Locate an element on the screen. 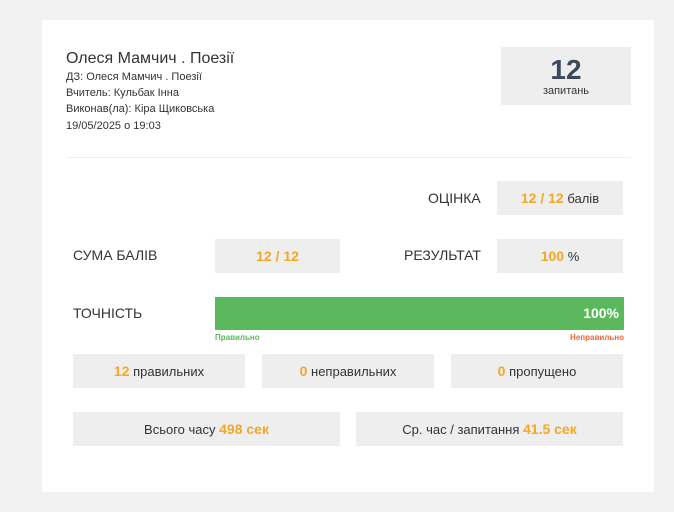 Image resolution: width=674 pixels, height=512 pixels. avg-time-box: Ср. час / запитання 41.5 сек is located at coordinates (489, 429).